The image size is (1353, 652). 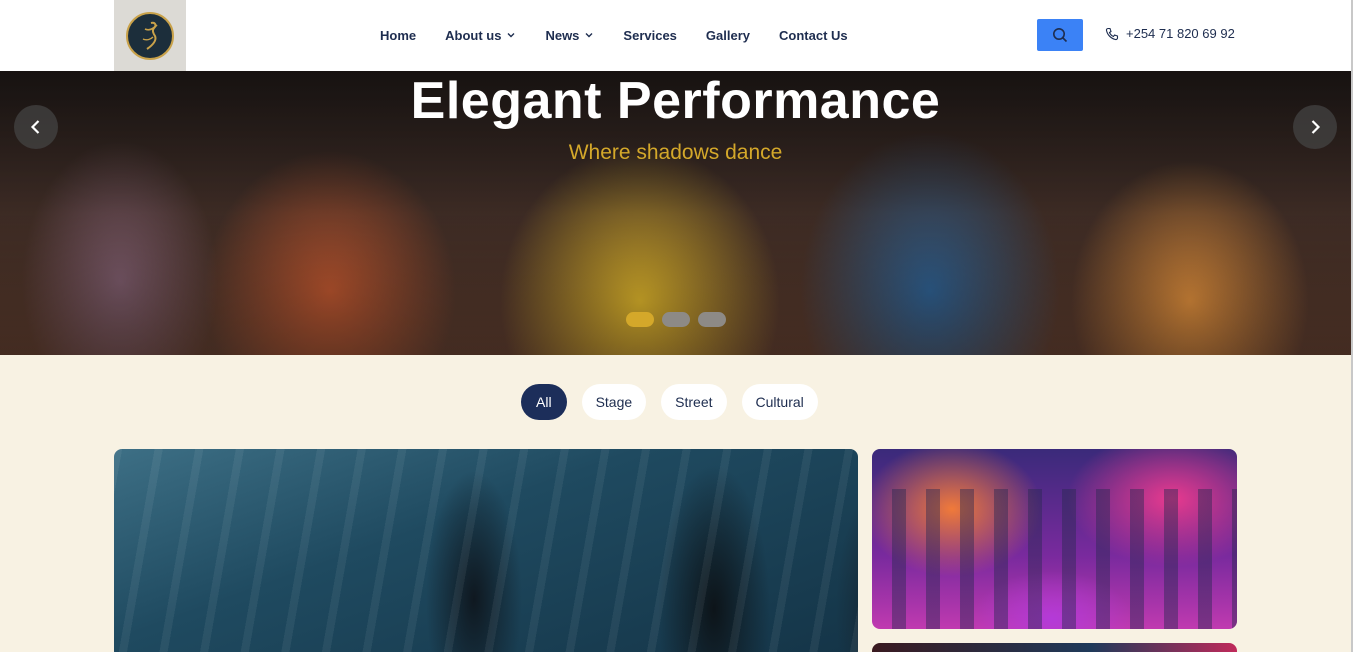 I want to click on phone-icon, so click(x=1112, y=33).